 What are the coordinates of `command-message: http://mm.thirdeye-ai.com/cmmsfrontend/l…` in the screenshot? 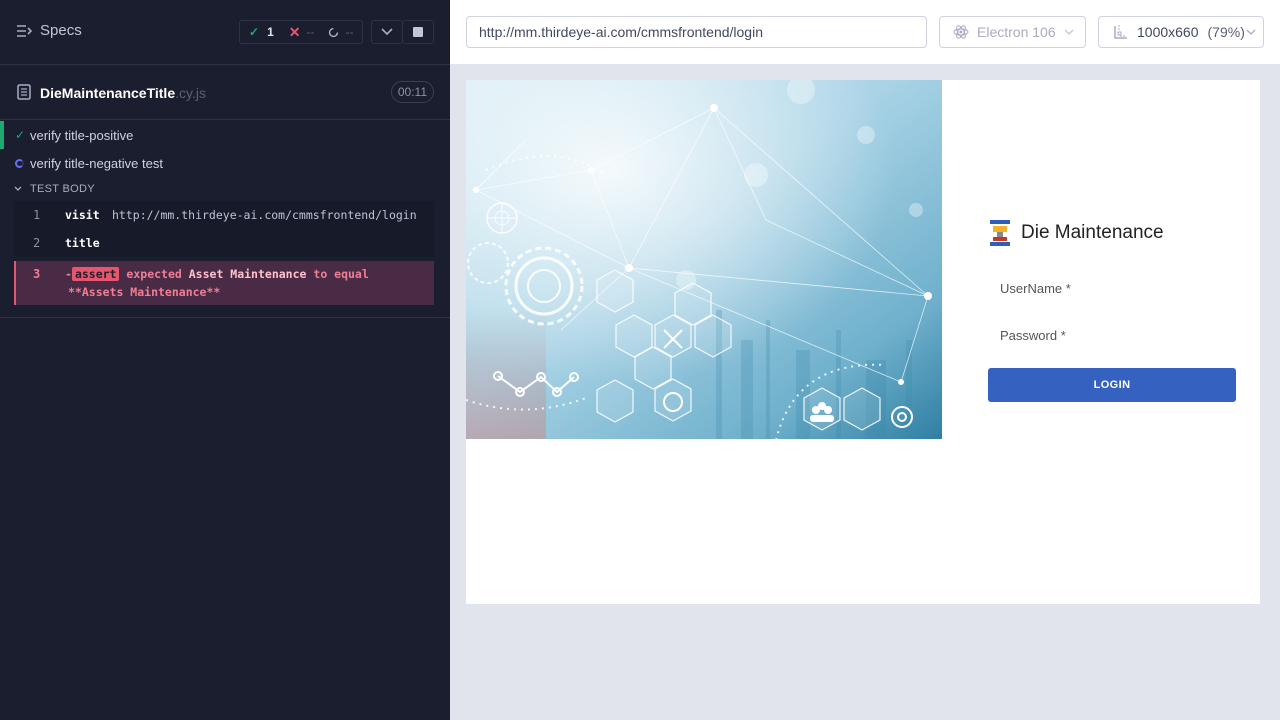 It's located at (264, 215).